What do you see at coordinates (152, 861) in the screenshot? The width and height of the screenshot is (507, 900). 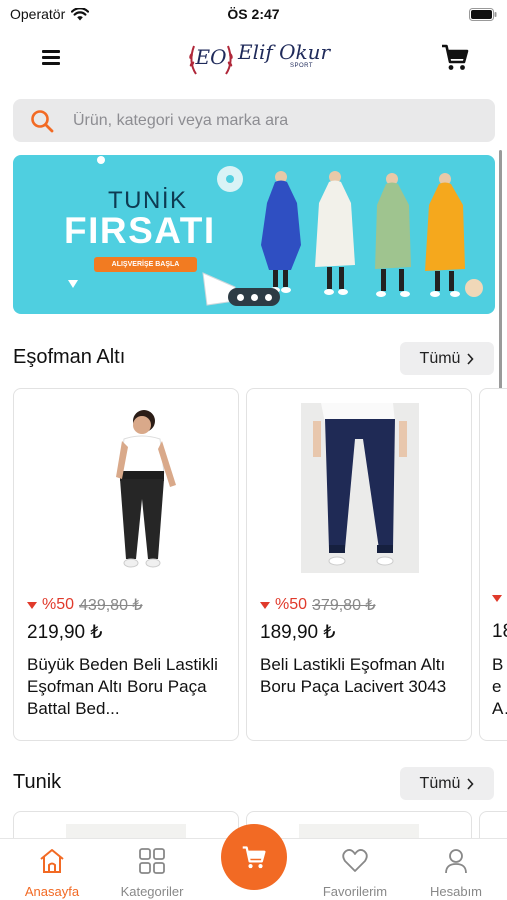 I see `grid-icon` at bounding box center [152, 861].